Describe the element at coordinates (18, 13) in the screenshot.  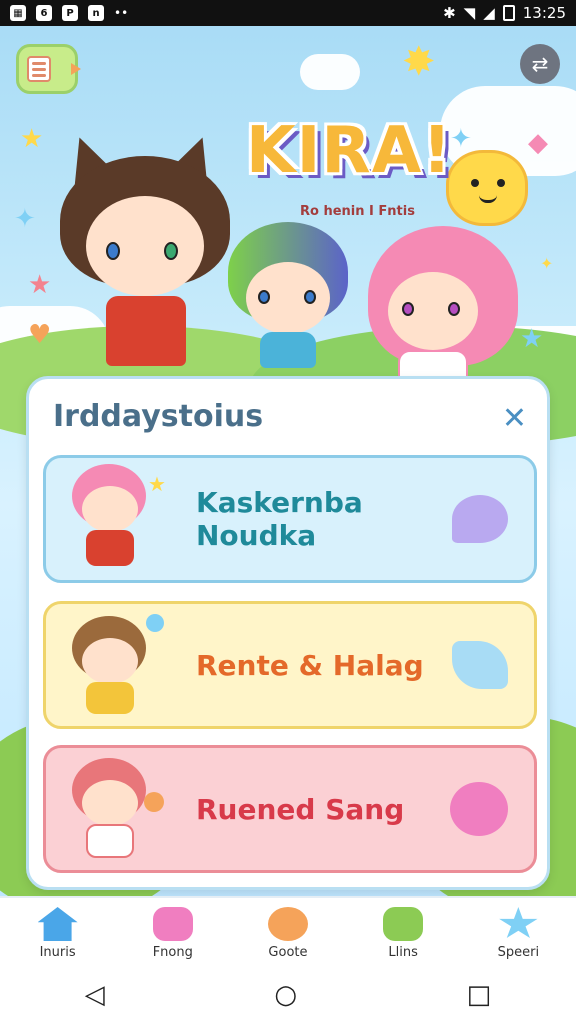
I see `notification-icon: ▦` at that location.